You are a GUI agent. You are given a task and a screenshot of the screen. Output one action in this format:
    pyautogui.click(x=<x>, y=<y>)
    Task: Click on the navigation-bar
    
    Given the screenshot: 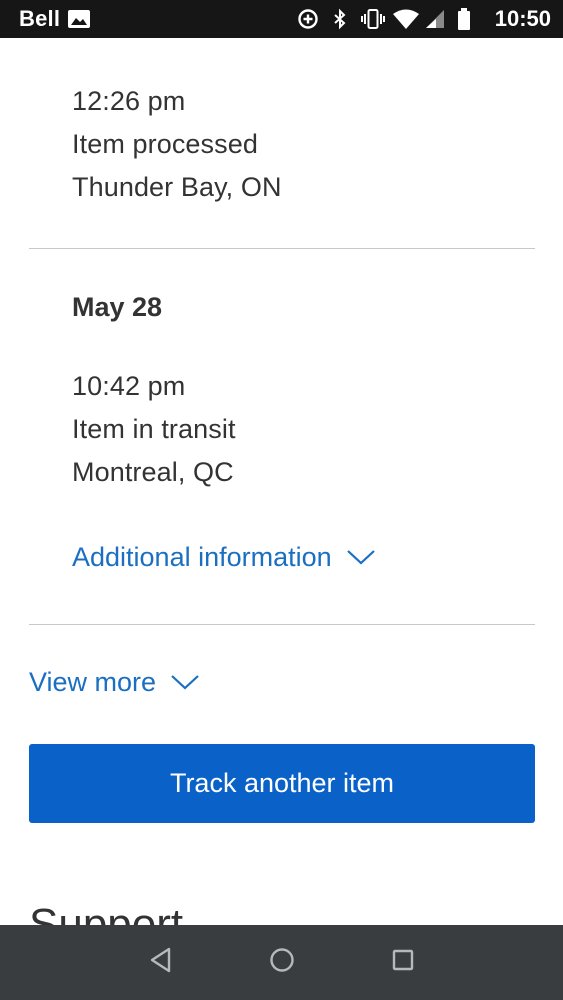 What is the action you would take?
    pyautogui.click(x=281, y=962)
    